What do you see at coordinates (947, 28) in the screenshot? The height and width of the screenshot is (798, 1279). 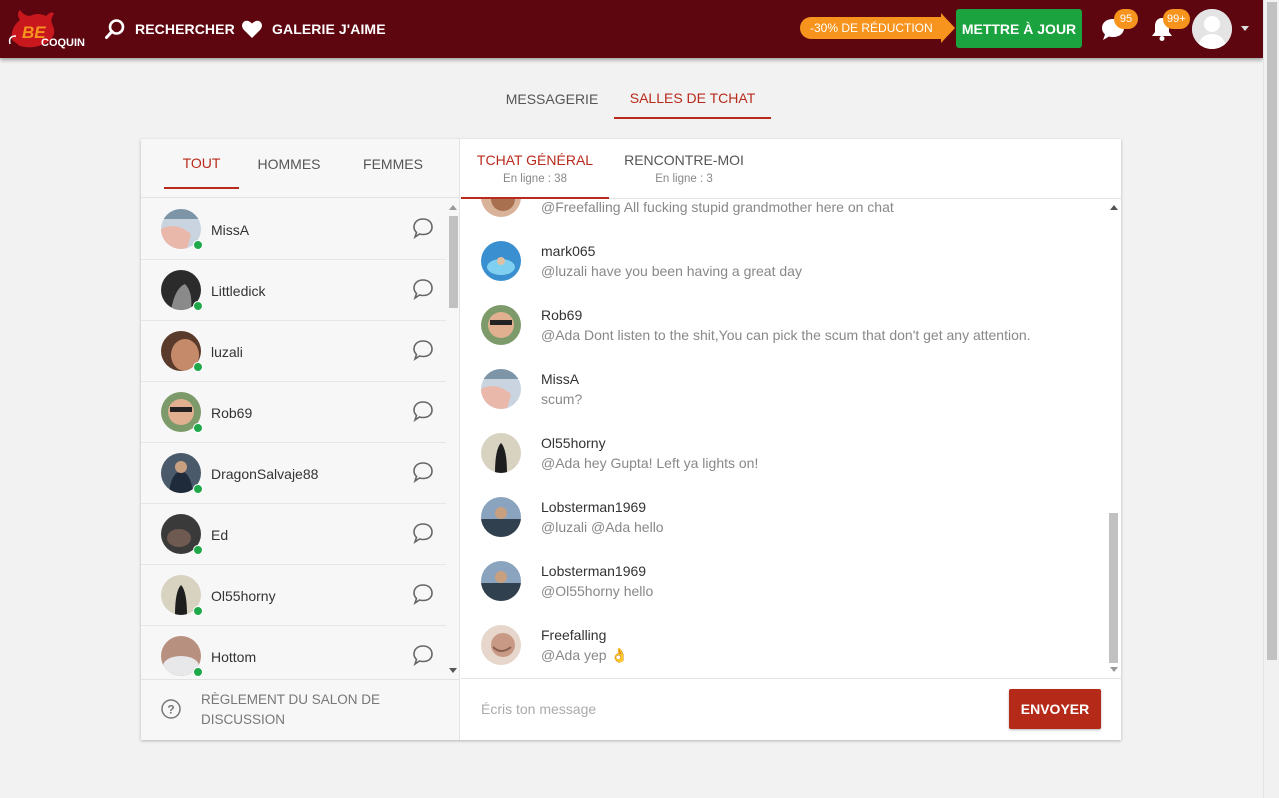 I see `promo-arrow` at bounding box center [947, 28].